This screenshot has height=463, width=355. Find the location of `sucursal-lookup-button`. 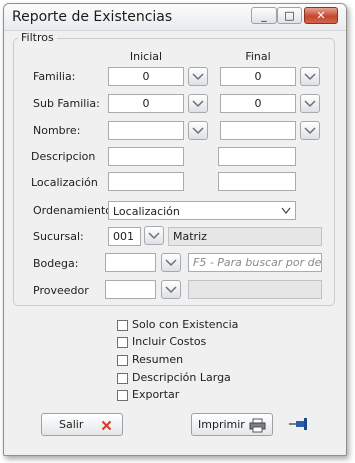

sucursal-lookup-button is located at coordinates (154, 235).